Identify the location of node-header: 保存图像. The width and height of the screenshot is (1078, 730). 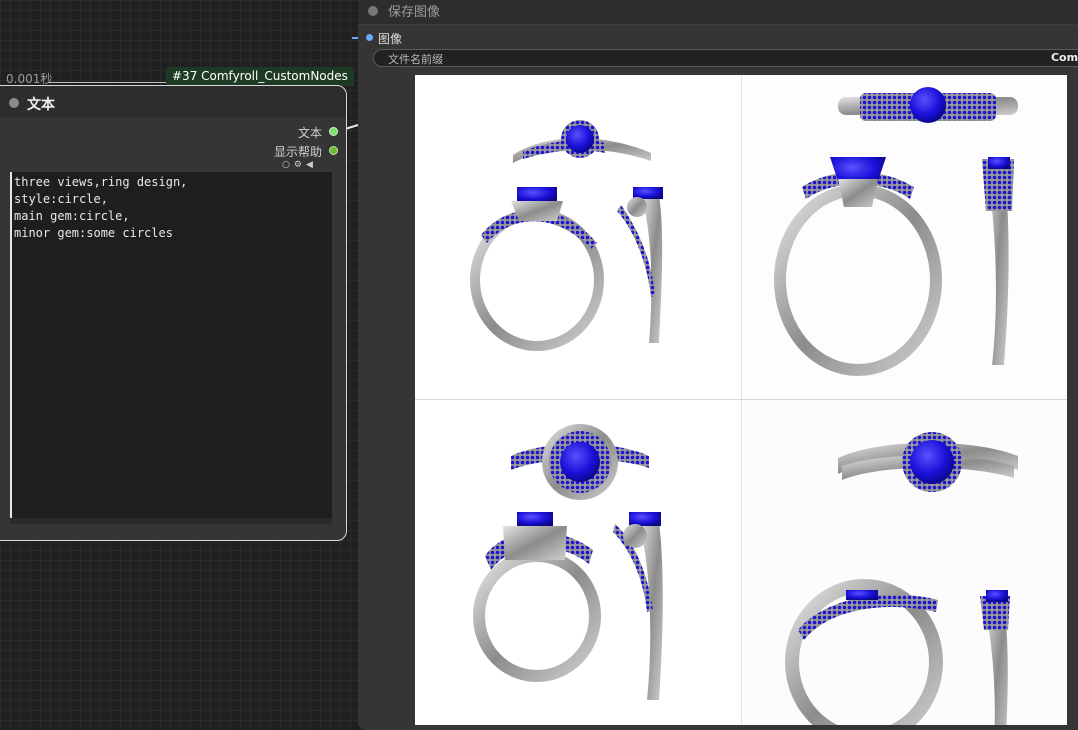
(718, 12).